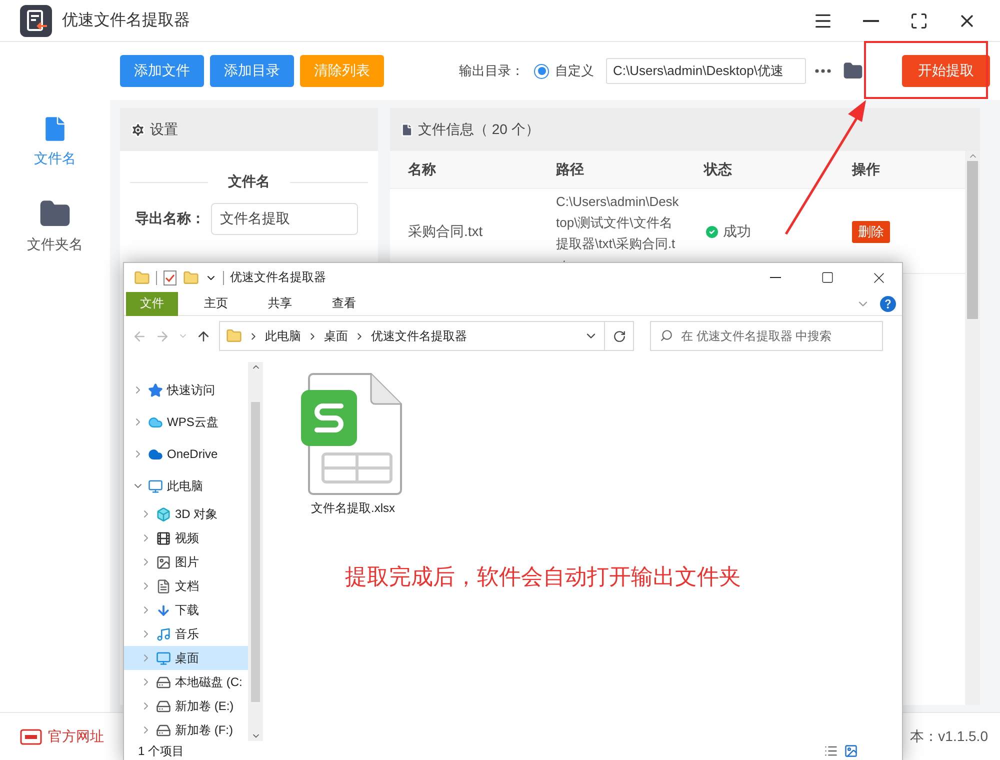 The width and height of the screenshot is (1000, 760). What do you see at coordinates (445, 232) in the screenshot?
I see `table-cell-text: 采购合同.txt` at bounding box center [445, 232].